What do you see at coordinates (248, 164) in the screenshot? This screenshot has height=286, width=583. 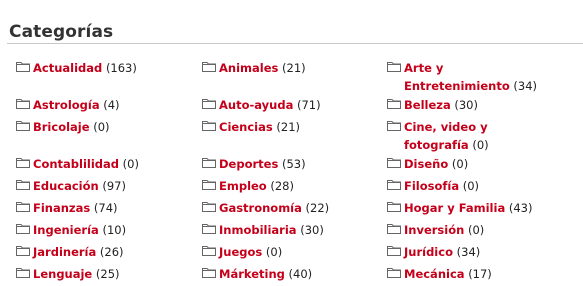 I see `category-link: Deportes` at bounding box center [248, 164].